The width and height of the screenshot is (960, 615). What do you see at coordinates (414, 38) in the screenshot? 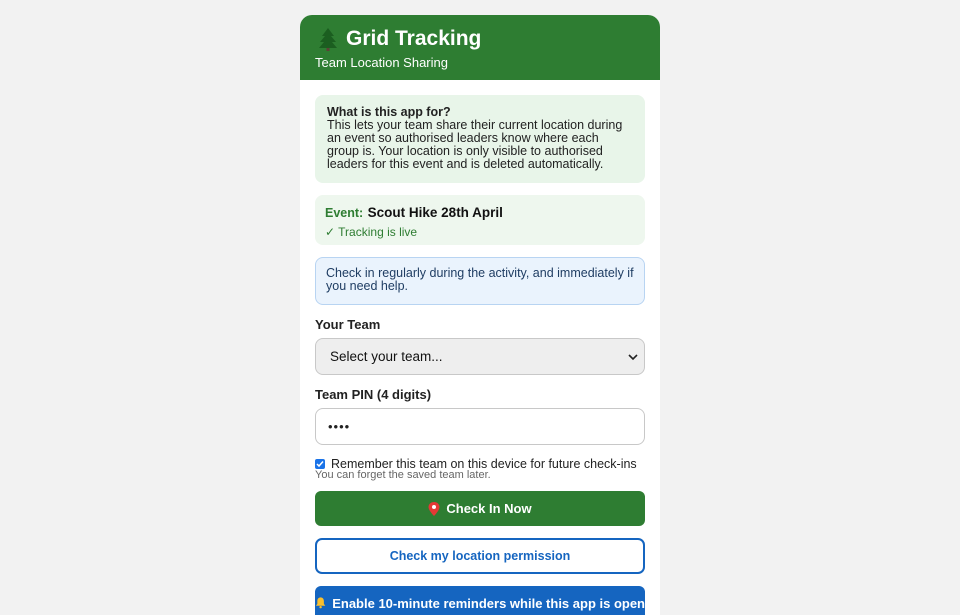
I see `app-title: Grid Tracking` at bounding box center [414, 38].